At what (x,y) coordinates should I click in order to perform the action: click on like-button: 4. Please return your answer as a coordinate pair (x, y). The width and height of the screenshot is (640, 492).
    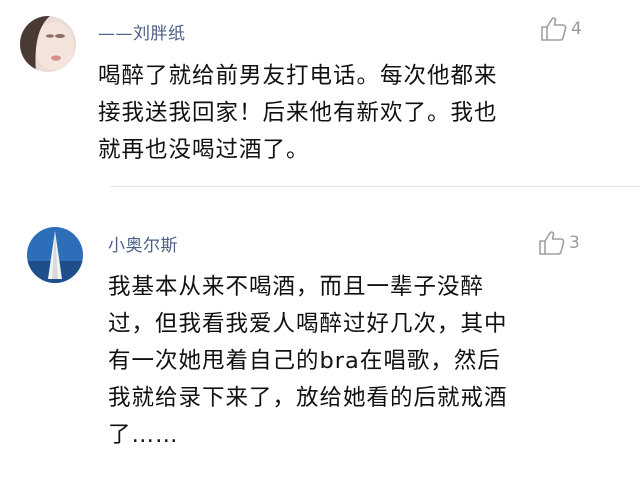
    Looking at the image, I should click on (561, 29).